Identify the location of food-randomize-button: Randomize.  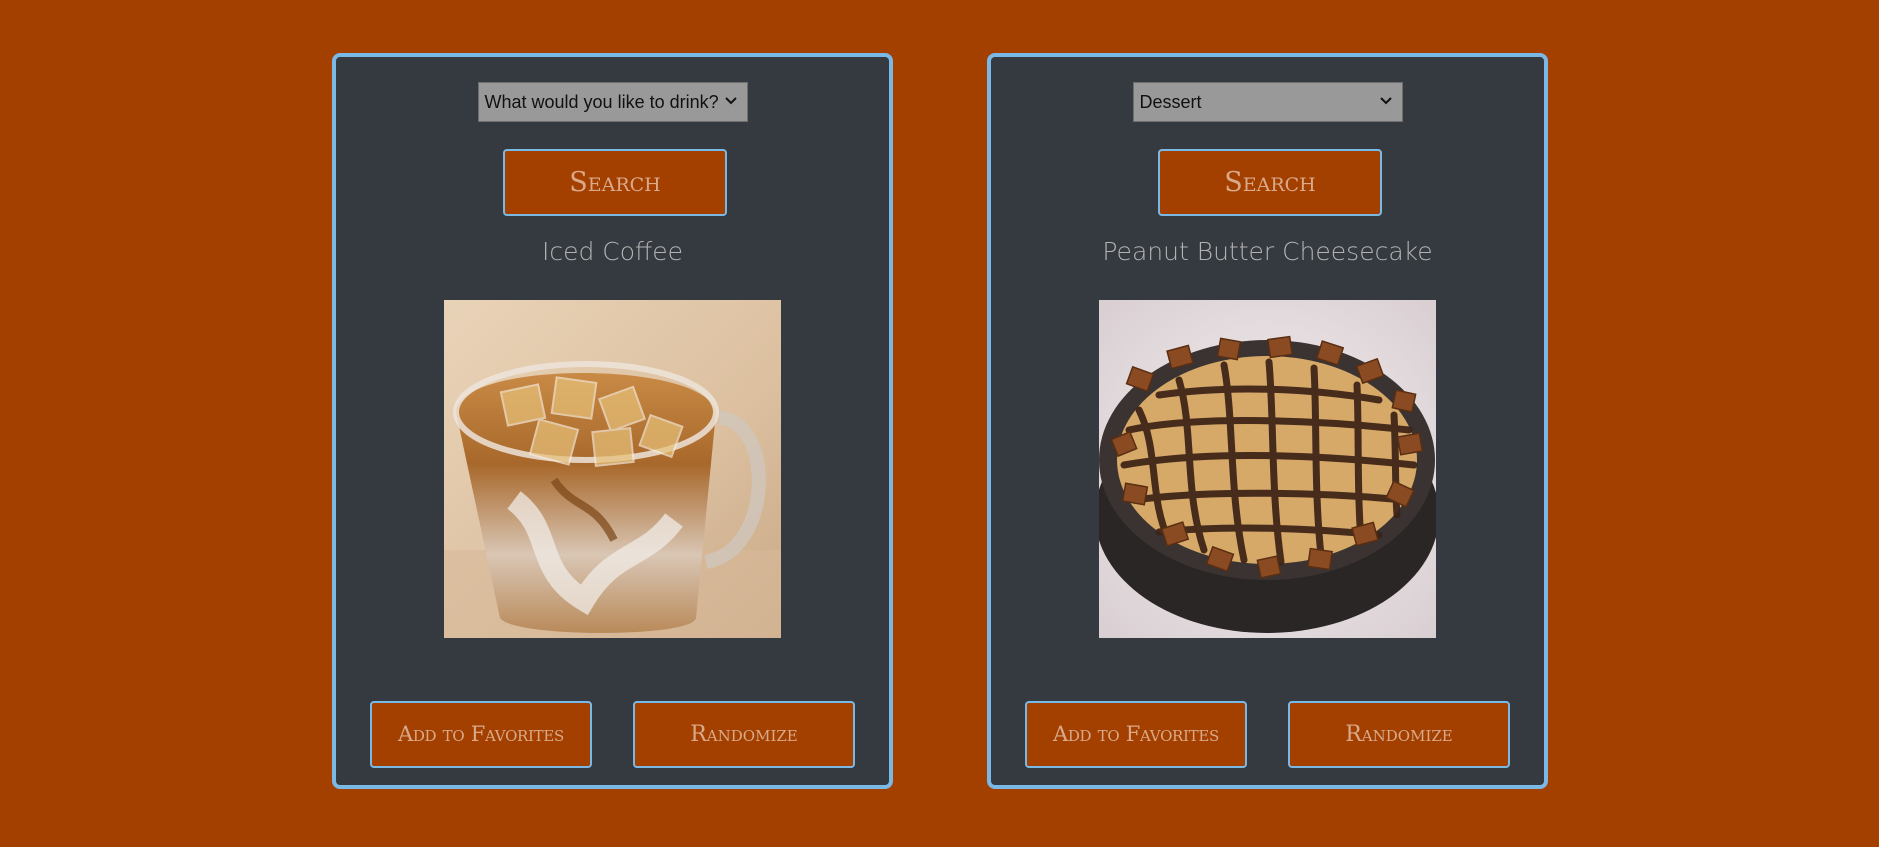
(1399, 734).